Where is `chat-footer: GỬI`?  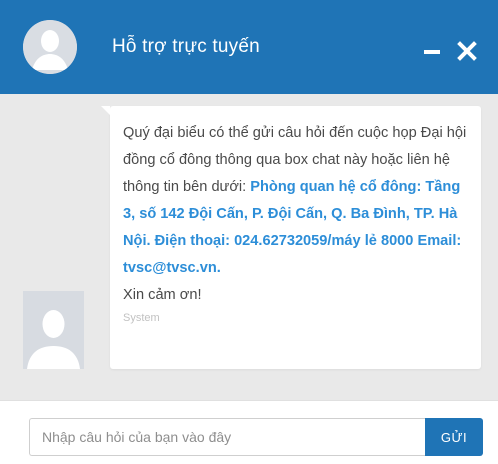 chat-footer: GỬI is located at coordinates (249, 432).